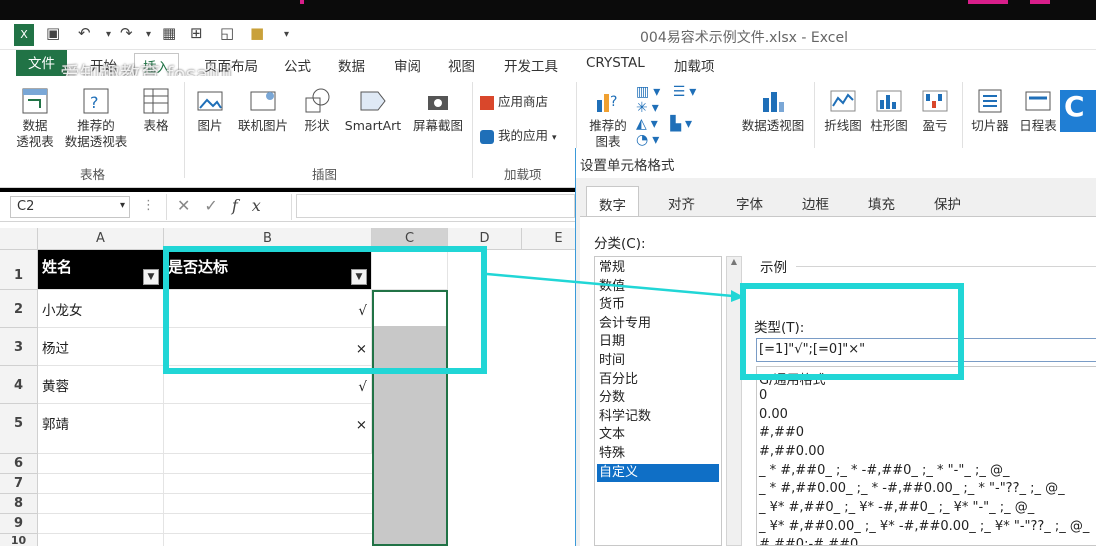 The image size is (1096, 546). What do you see at coordinates (19, 484) in the screenshot?
I see `row-header: 7` at bounding box center [19, 484].